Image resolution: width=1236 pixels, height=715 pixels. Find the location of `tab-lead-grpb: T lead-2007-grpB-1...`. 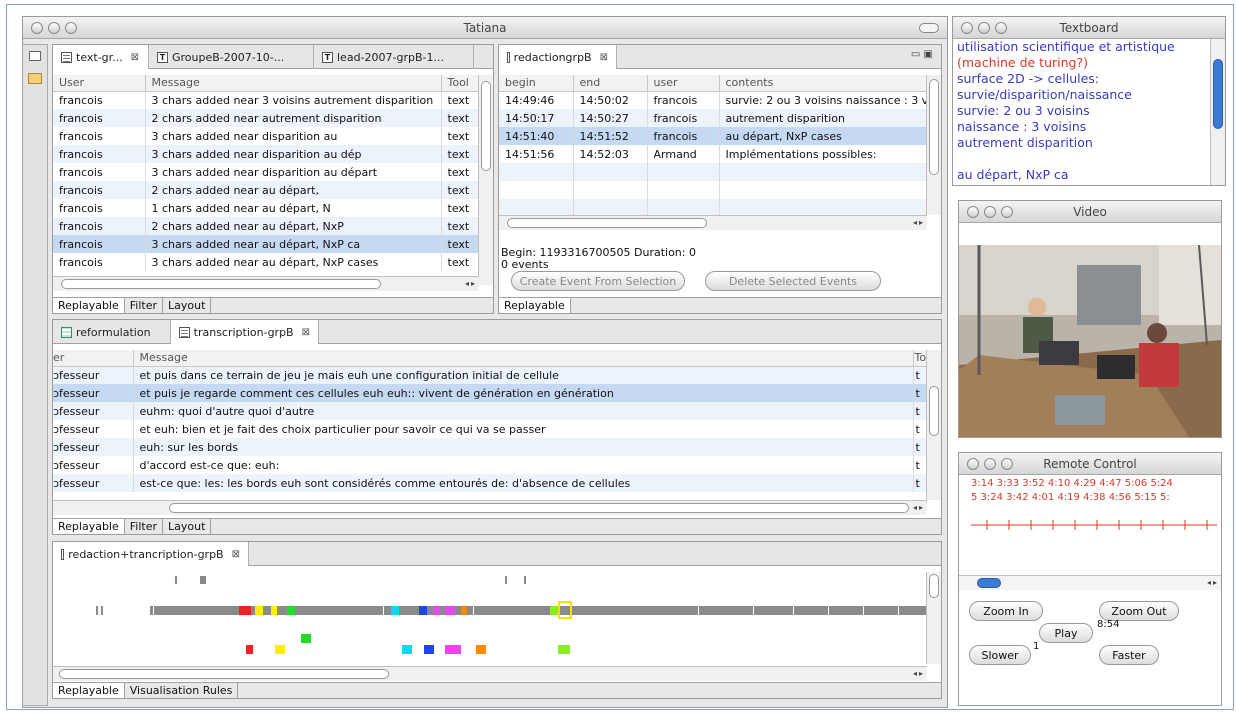

tab-lead-grpb: T lead-2007-grpB-1... is located at coordinates (394, 57).